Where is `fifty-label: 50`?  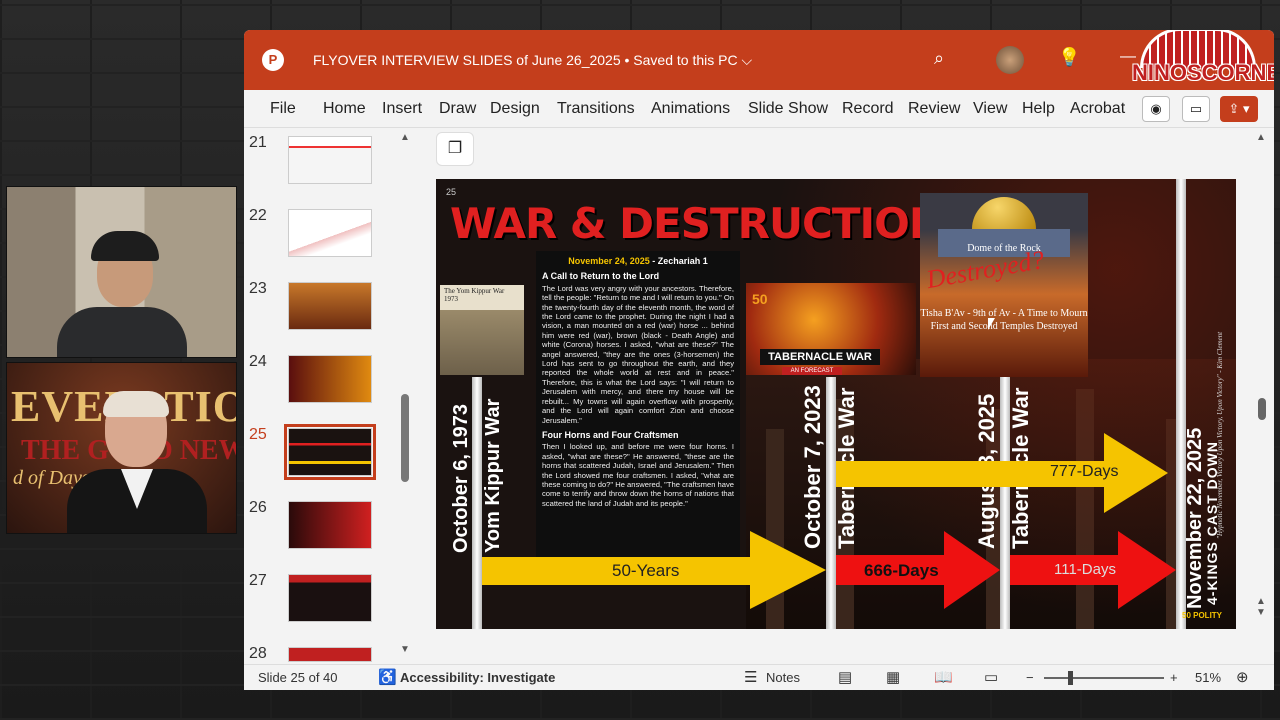 fifty-label: 50 is located at coordinates (760, 299).